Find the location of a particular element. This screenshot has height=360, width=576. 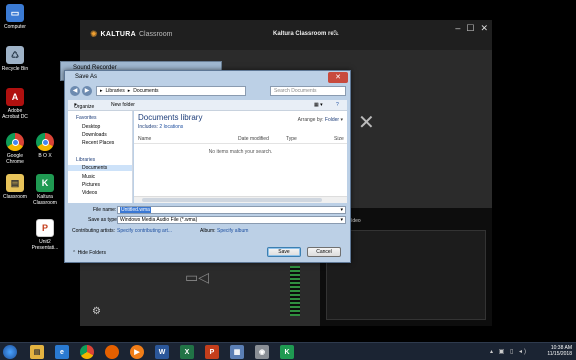

clock: 10:38 AM 11/15/2018 is located at coordinates (559, 351).